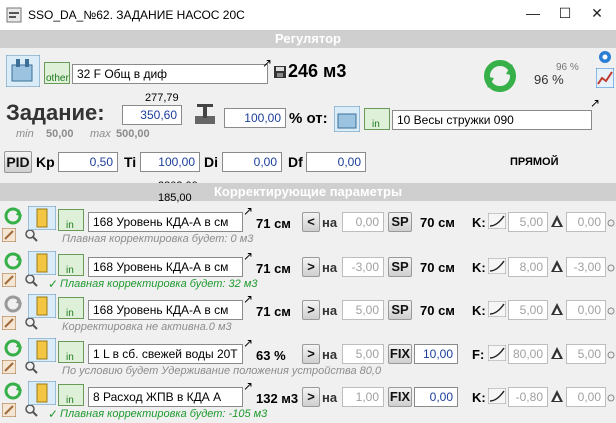 This screenshot has width=616, height=423. What do you see at coordinates (533, 13) in the screenshot?
I see `minimize-button: —` at bounding box center [533, 13].